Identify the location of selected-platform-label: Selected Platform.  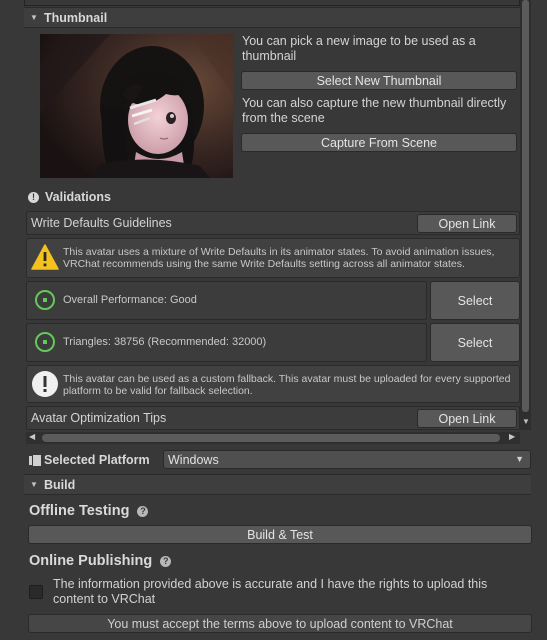
(97, 460).